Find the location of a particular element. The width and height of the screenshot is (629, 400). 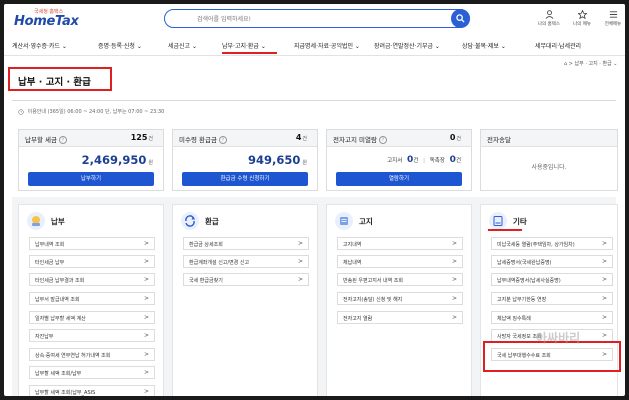

list-item-label: 상속·증여세 연부연납 허가내역 조회 is located at coordinates (73, 356).